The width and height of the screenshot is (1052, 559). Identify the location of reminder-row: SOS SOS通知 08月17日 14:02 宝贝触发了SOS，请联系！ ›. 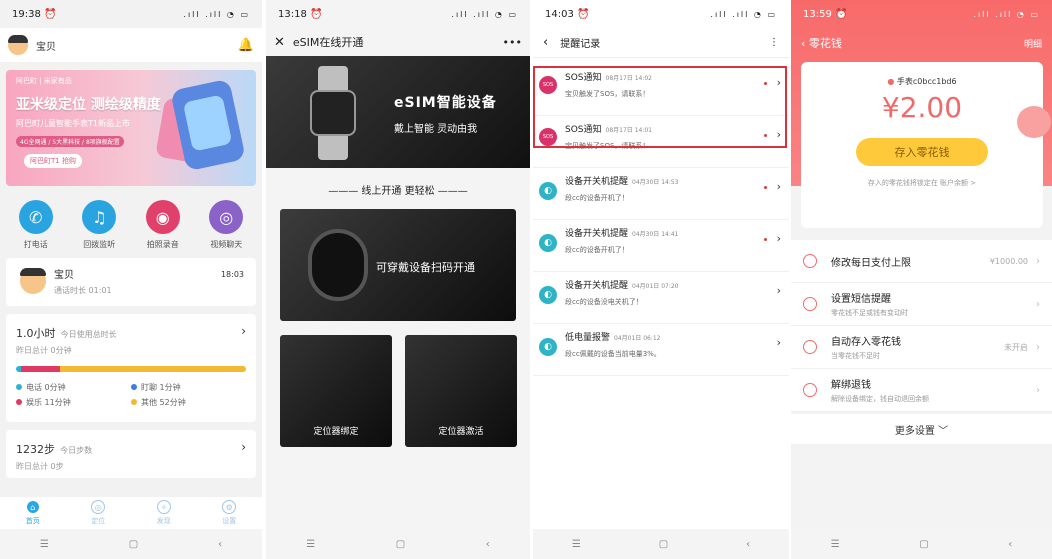
(661, 90).